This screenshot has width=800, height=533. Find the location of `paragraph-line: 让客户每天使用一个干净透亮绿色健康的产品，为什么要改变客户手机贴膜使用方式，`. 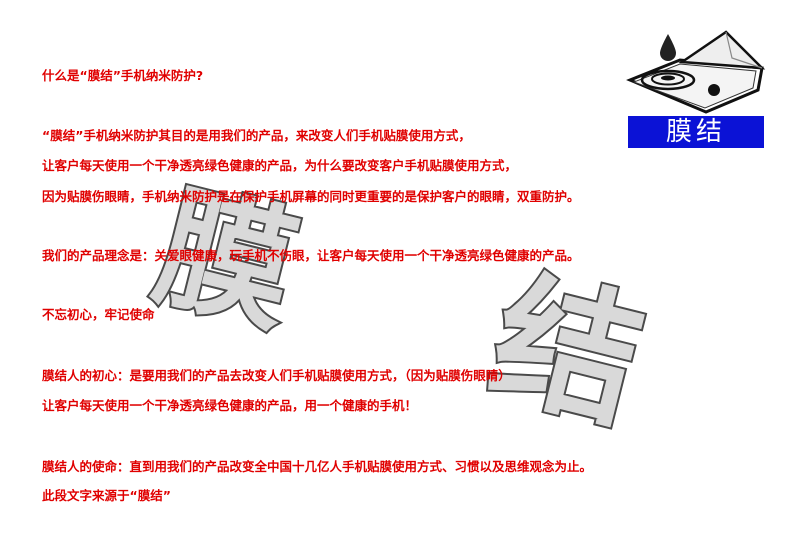

paragraph-line: 让客户每天使用一个干净透亮绿色健康的产品，为什么要改变客户手机贴膜使用方式， is located at coordinates (280, 165).